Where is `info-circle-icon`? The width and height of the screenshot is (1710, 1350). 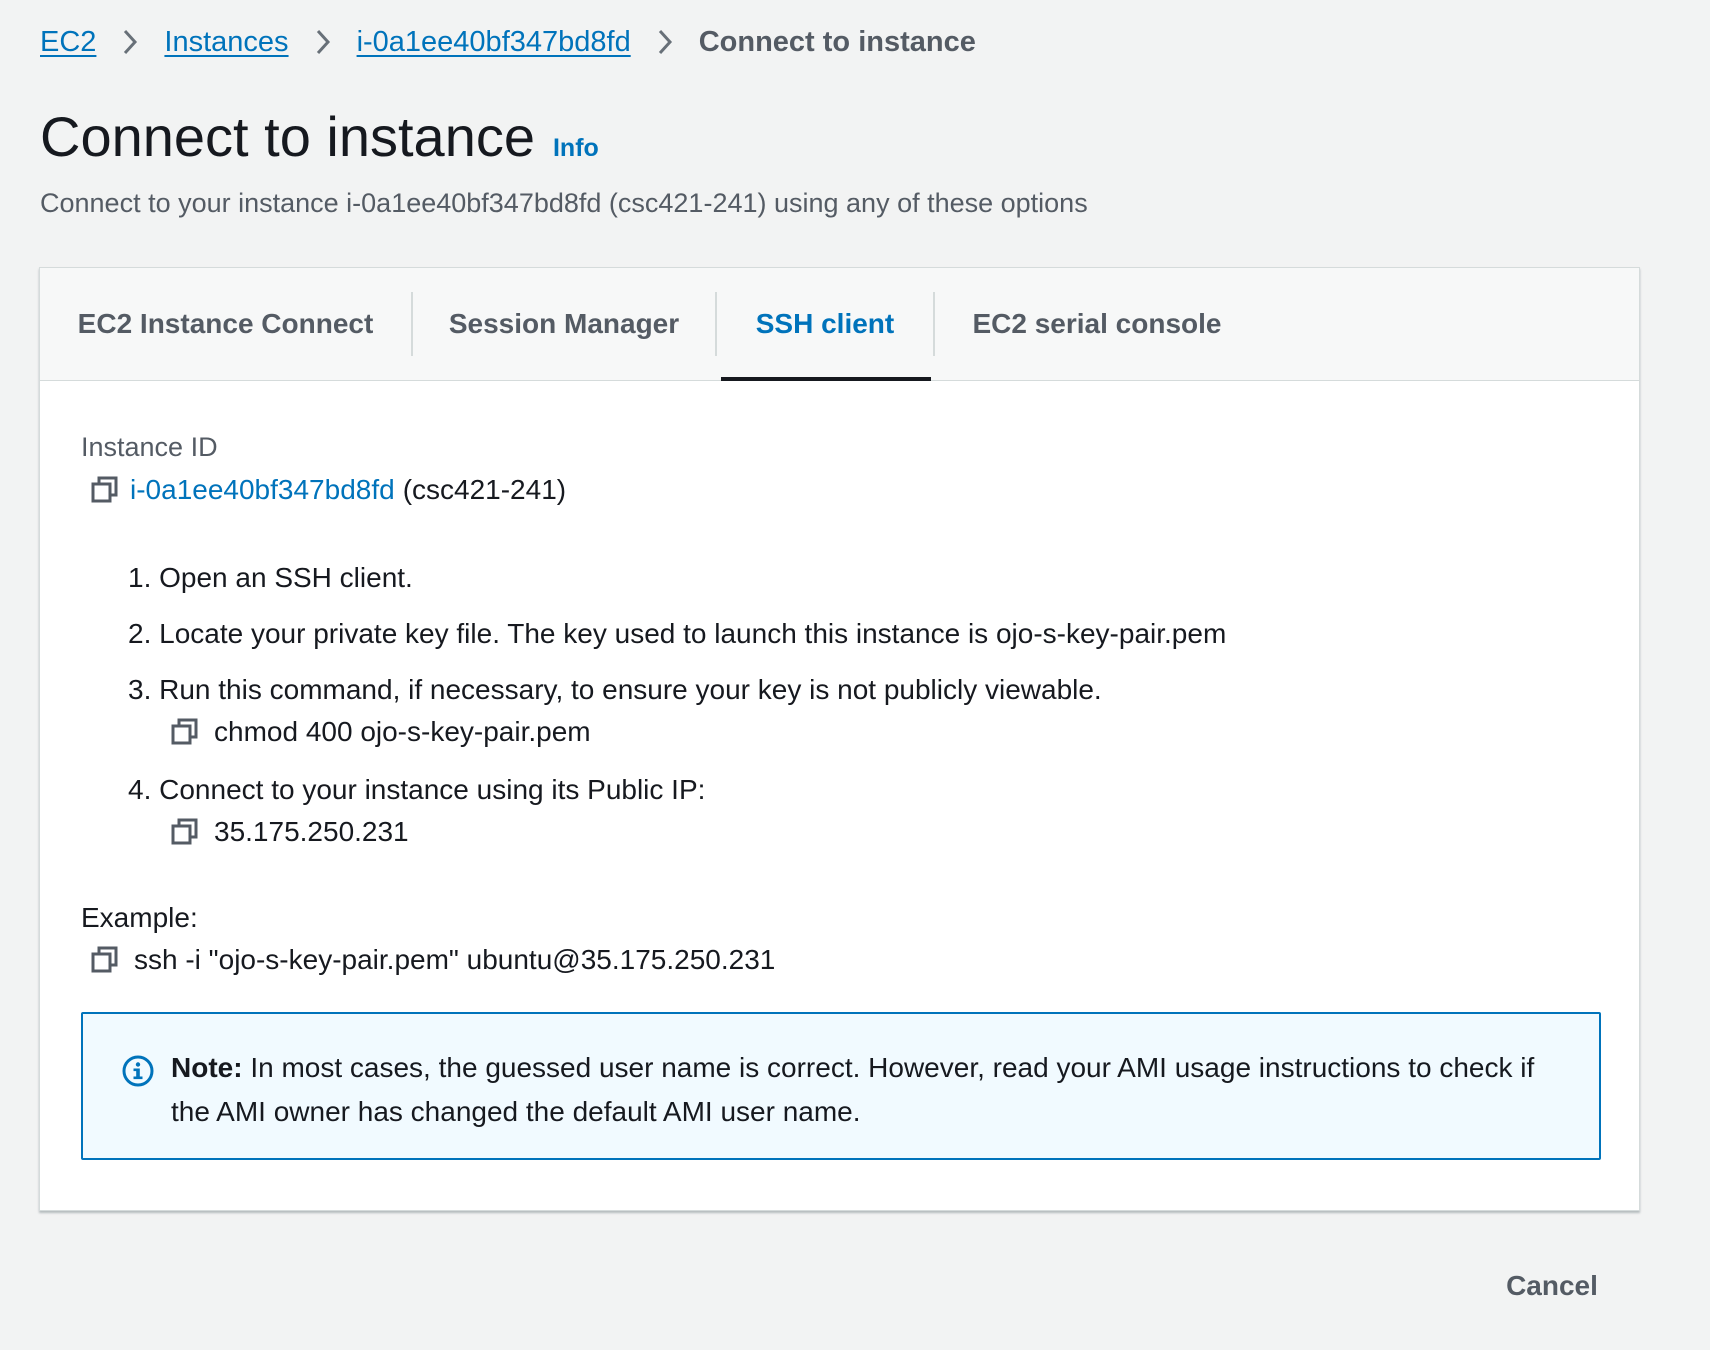
info-circle-icon is located at coordinates (138, 1071).